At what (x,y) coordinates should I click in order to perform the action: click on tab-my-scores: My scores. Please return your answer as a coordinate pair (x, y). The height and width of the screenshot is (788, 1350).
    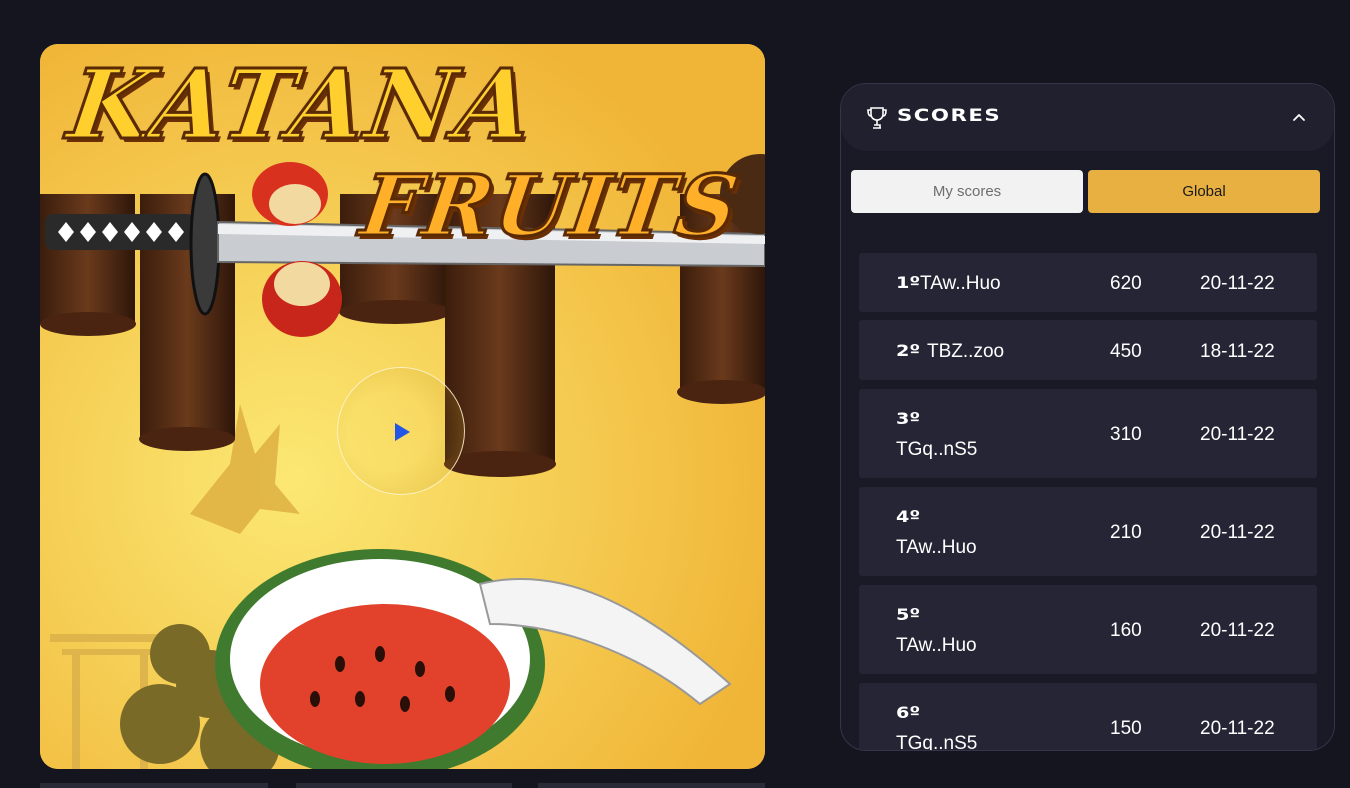
    Looking at the image, I should click on (967, 191).